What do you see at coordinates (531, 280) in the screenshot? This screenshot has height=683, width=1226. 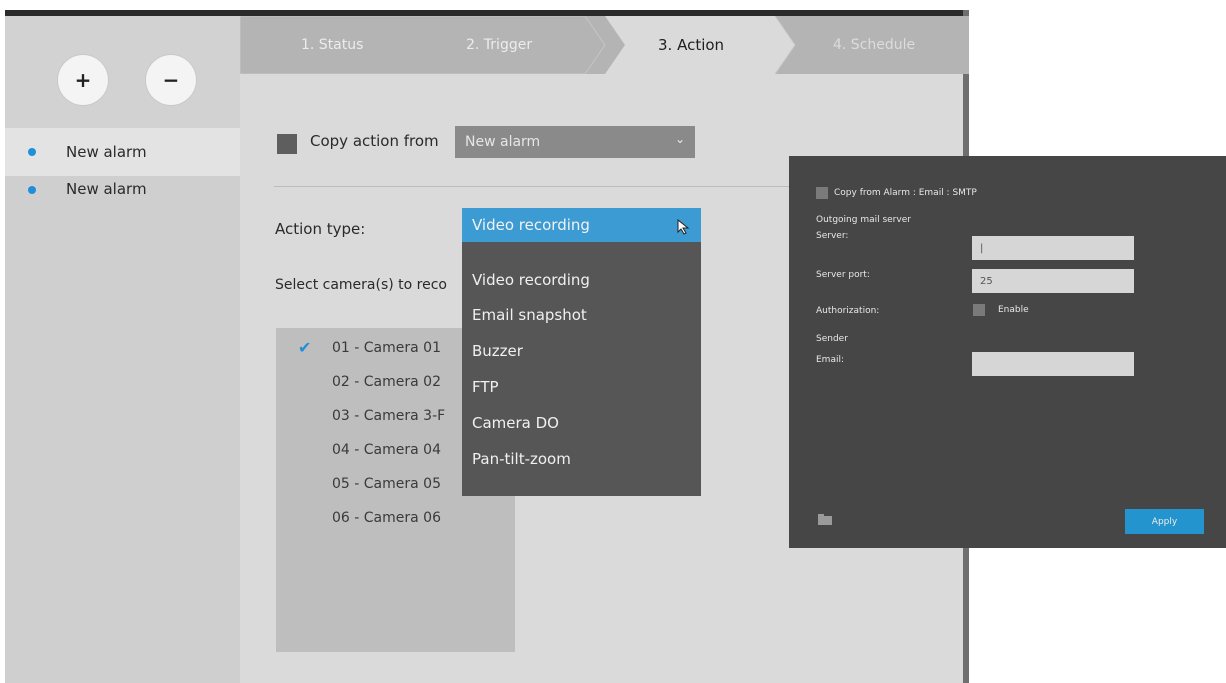 I see `dropdown-option-video-recording: Video recording` at bounding box center [531, 280].